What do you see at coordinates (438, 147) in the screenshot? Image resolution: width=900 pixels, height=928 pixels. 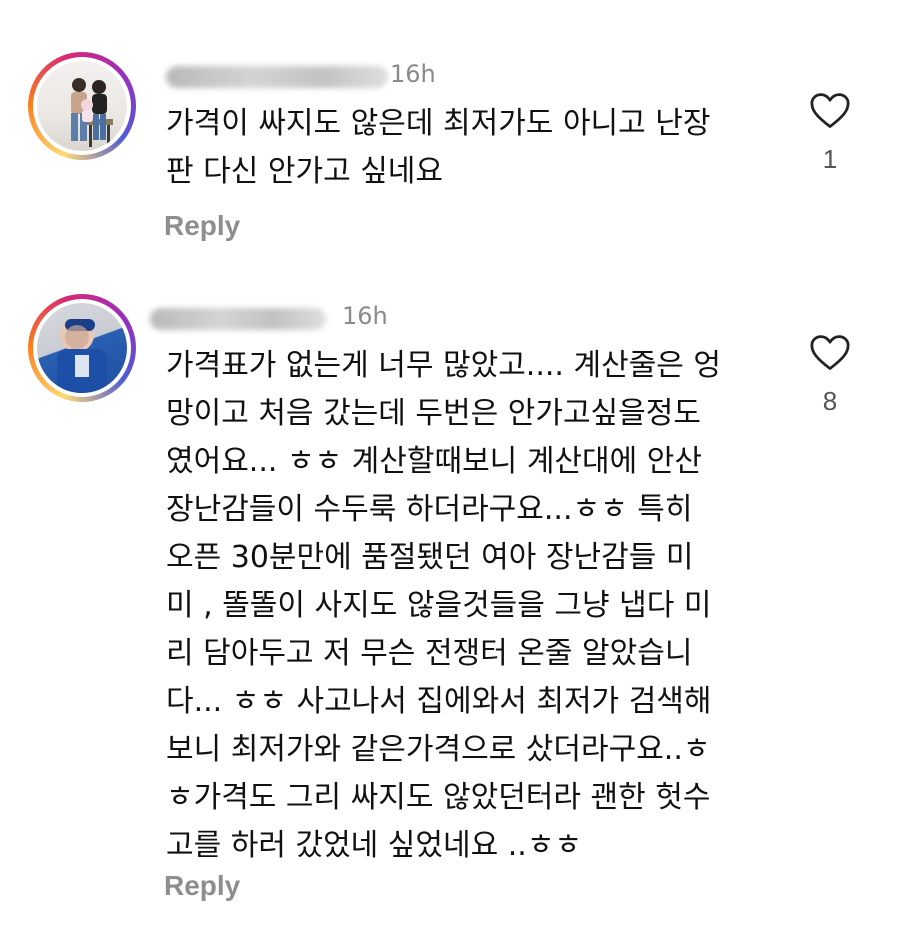 I see `comment-text: 가격이 싸지도 않은데 최저가도 아니고 난장 판 다신 안가고 싶네요` at bounding box center [438, 147].